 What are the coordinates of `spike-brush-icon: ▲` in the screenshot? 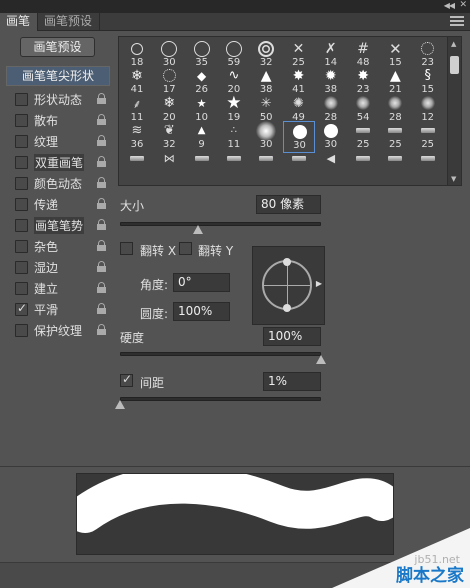 It's located at (395, 75).